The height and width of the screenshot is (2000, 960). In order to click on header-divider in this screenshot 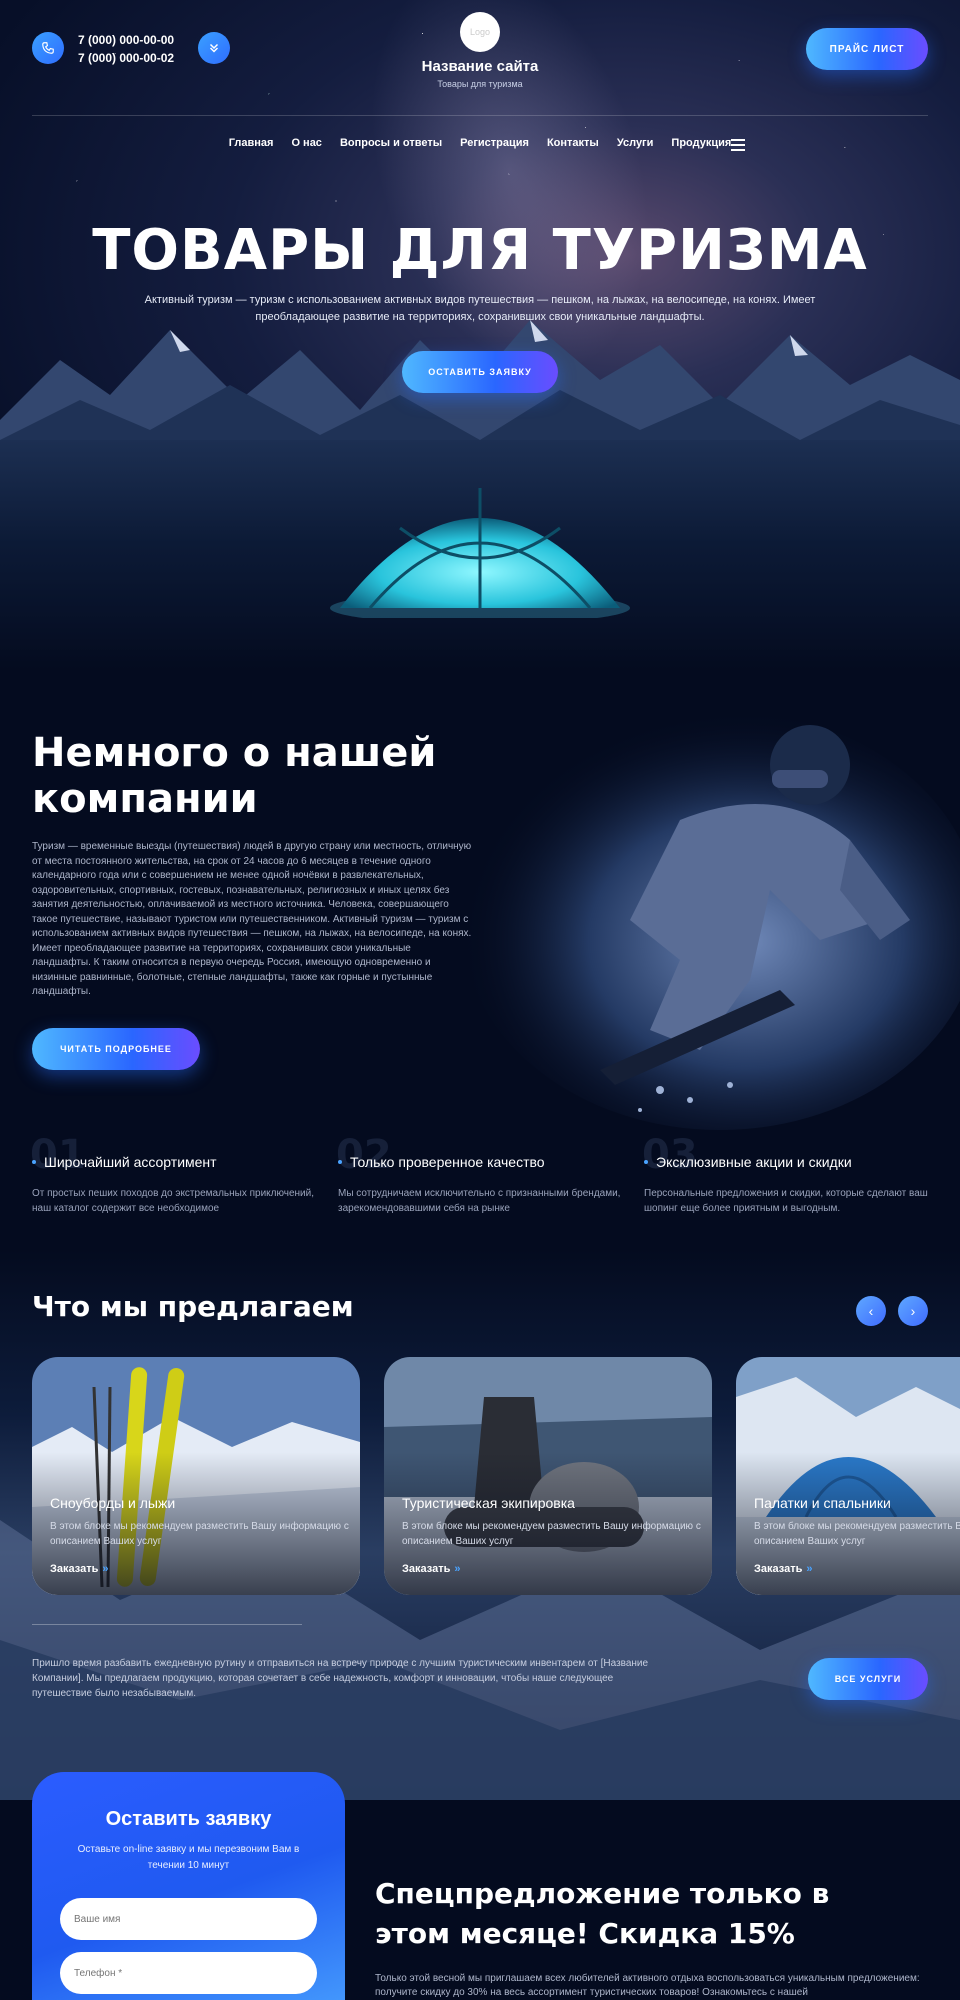, I will do `click(480, 115)`.